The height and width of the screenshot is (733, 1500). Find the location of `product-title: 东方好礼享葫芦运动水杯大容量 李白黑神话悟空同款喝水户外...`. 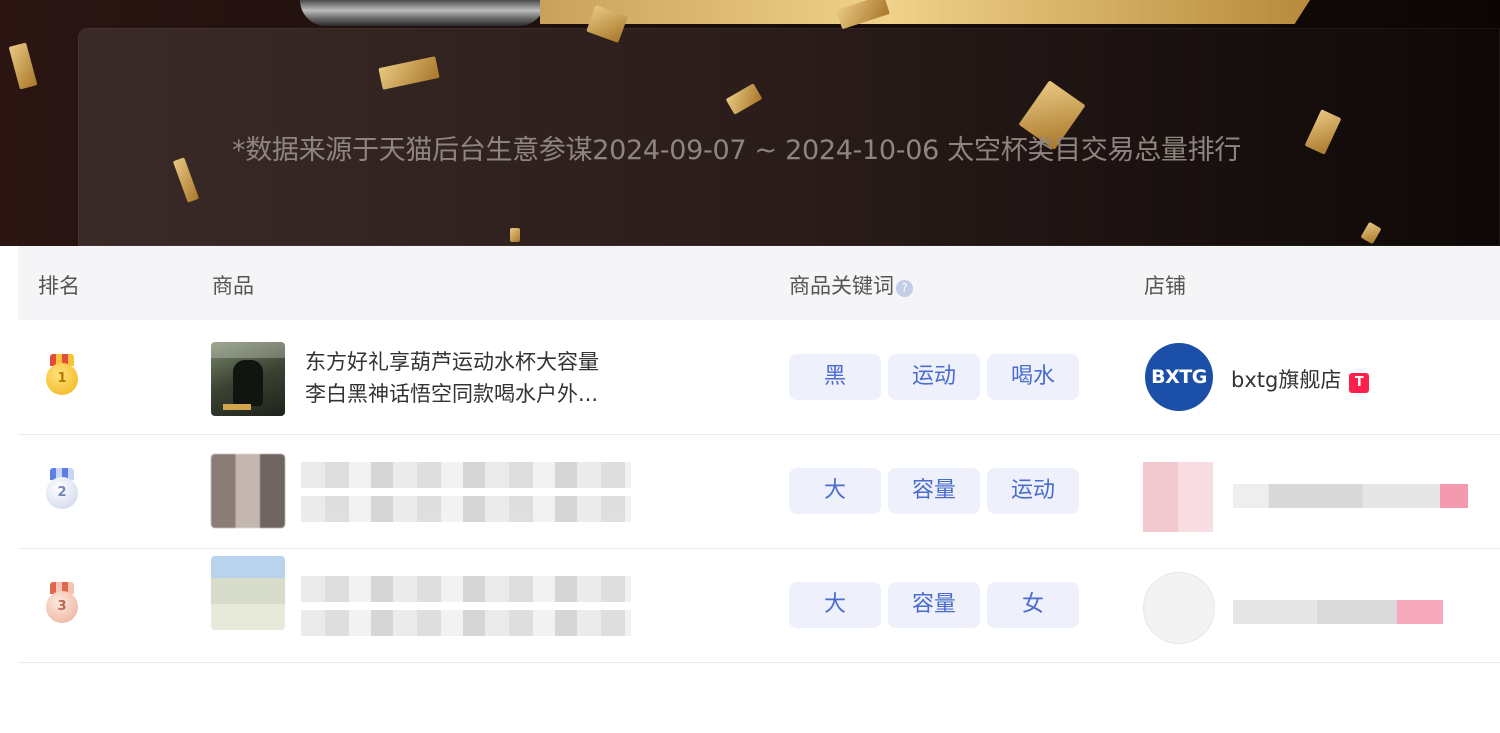

product-title: 东方好礼享葫芦运动水杯大容量 李白黑神话悟空同款喝水户外... is located at coordinates (472, 378).